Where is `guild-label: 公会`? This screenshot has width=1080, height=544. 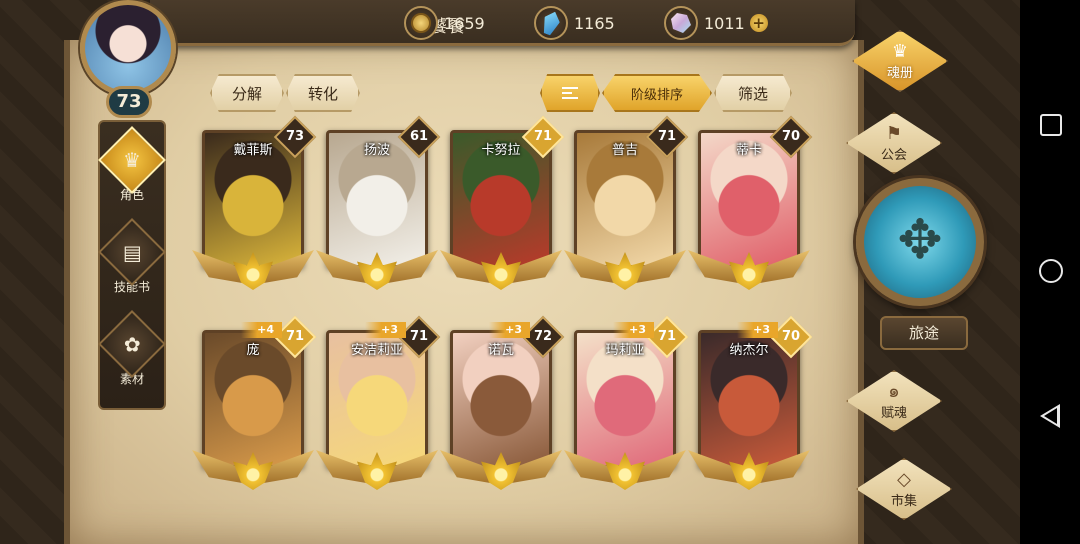 guild-label: 公会 is located at coordinates (893, 155).